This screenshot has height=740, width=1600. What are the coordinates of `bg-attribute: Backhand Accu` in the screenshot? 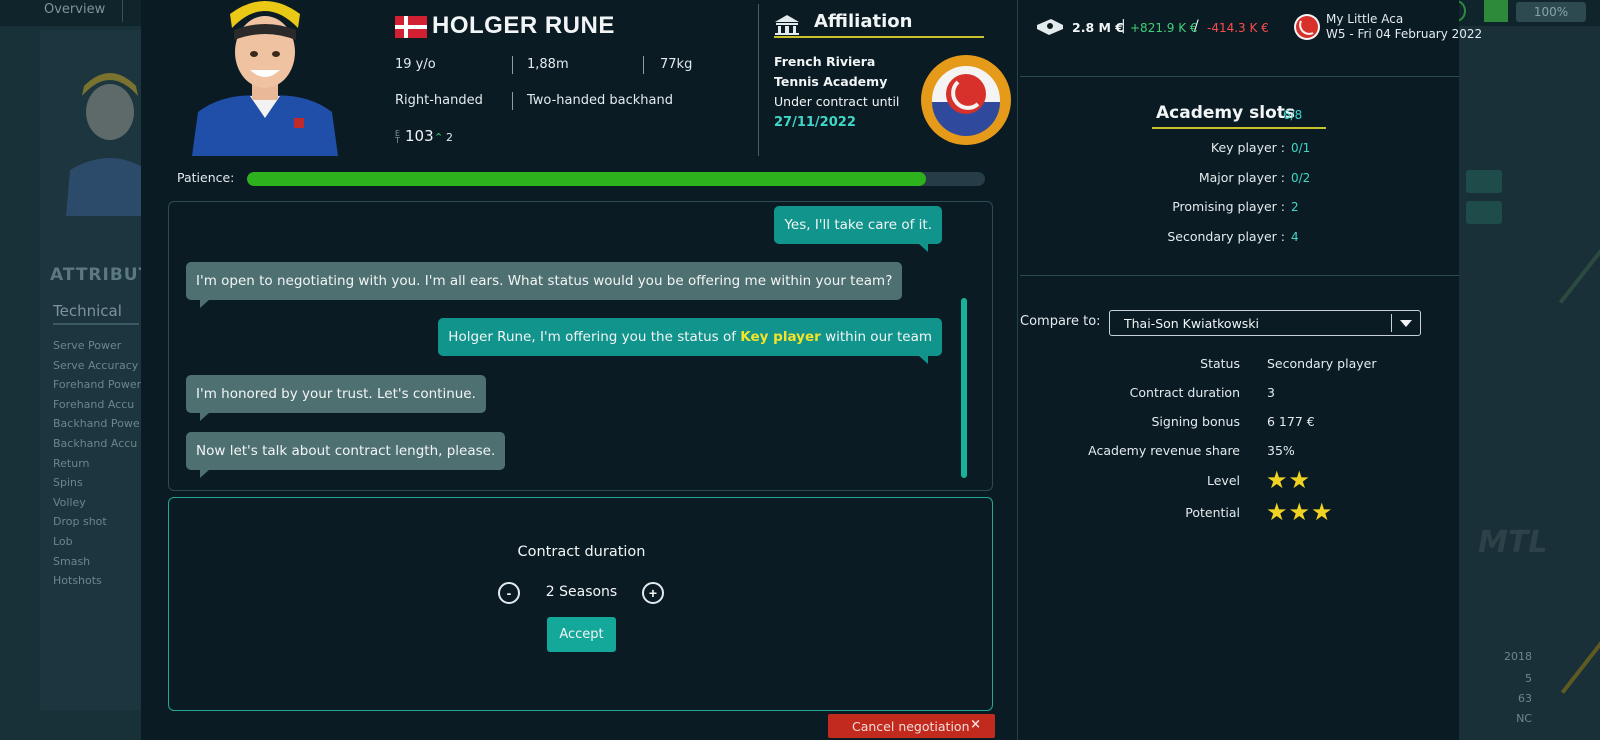 It's located at (95, 443).